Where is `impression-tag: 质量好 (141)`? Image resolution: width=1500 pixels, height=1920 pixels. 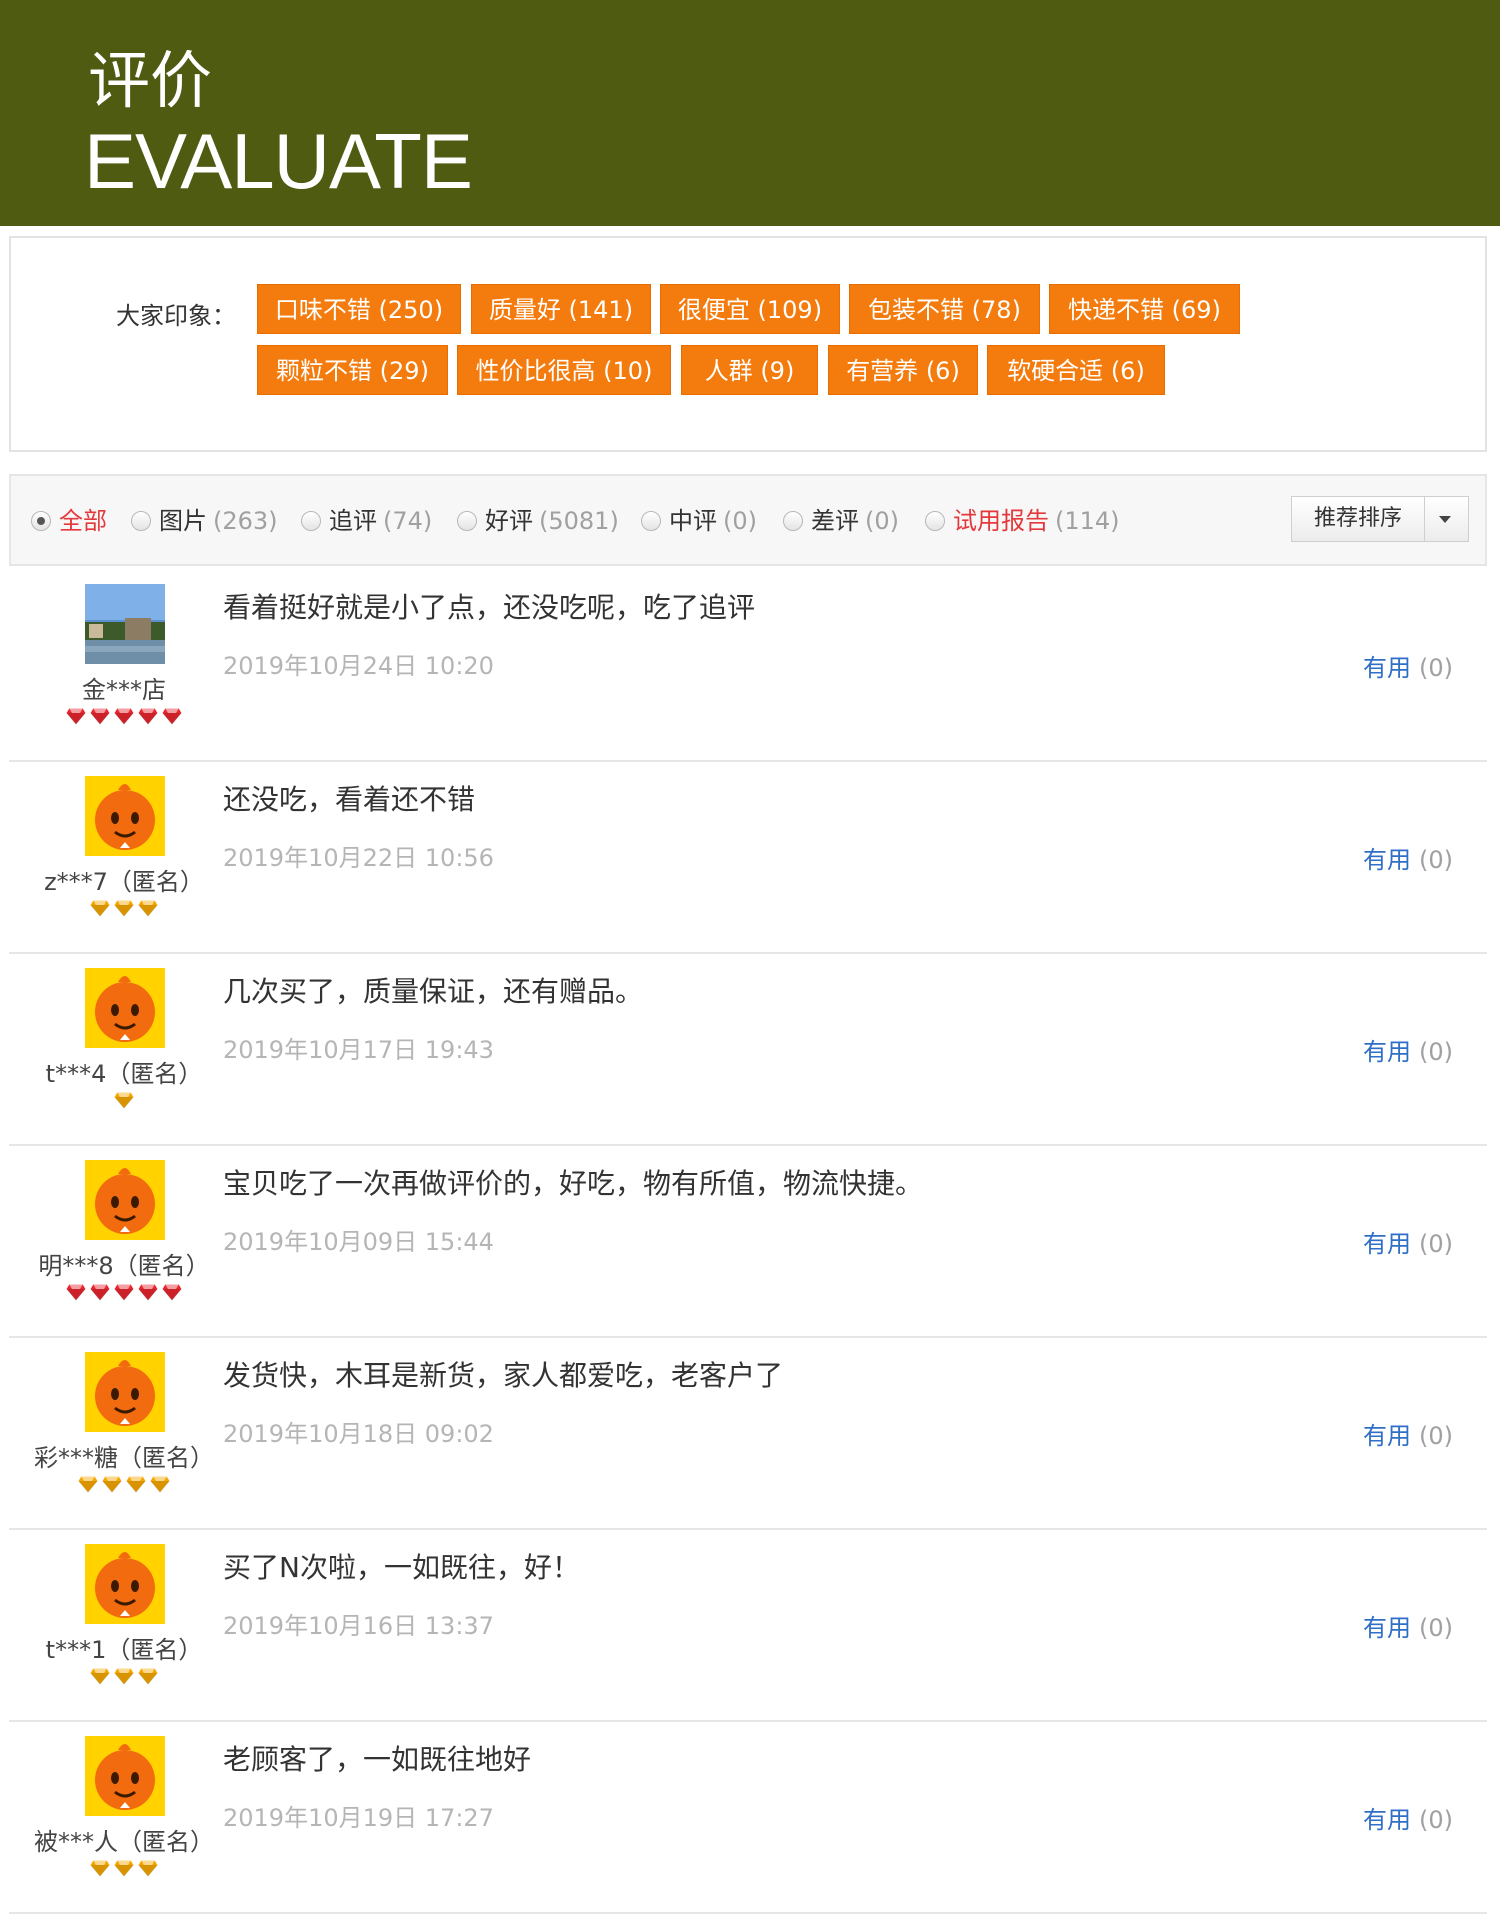 impression-tag: 质量好 (141) is located at coordinates (561, 309).